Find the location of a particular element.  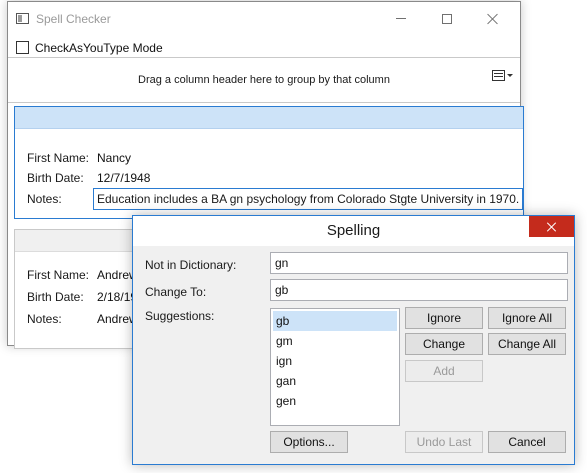

suggestion-item: gm is located at coordinates (335, 341).